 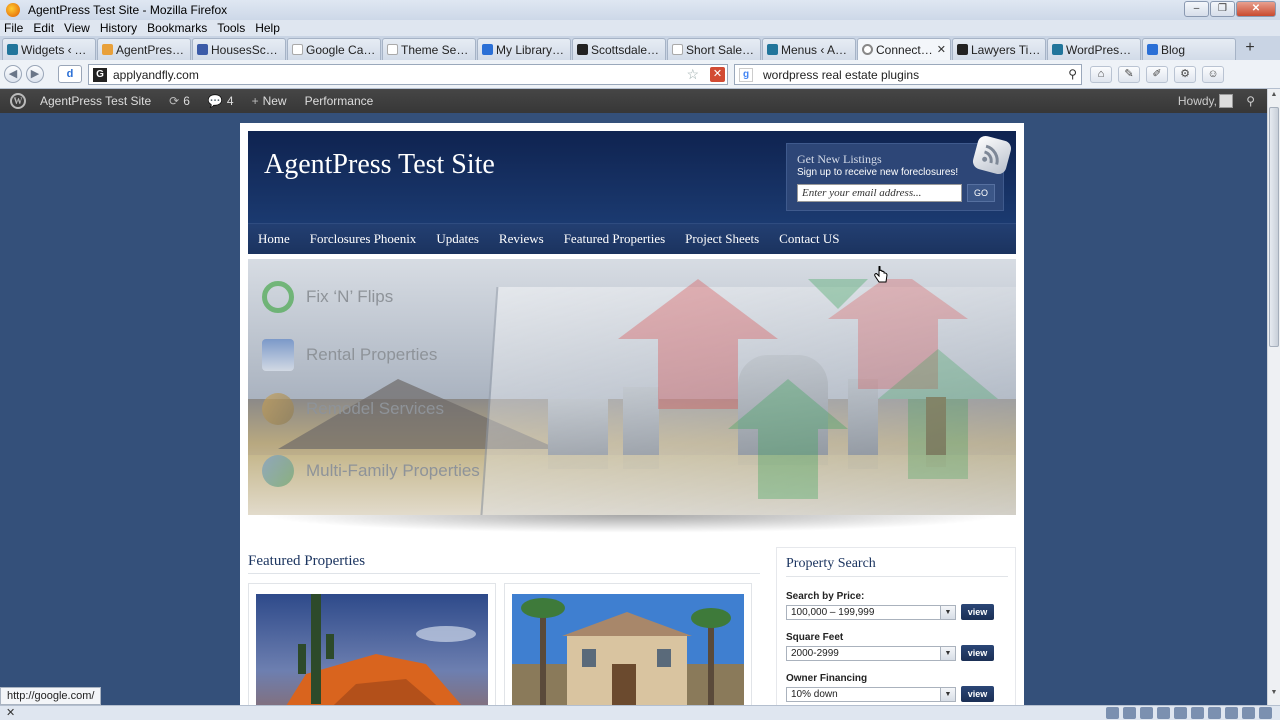 I want to click on tab-connecting: Connectin... ✕, so click(x=904, y=49).